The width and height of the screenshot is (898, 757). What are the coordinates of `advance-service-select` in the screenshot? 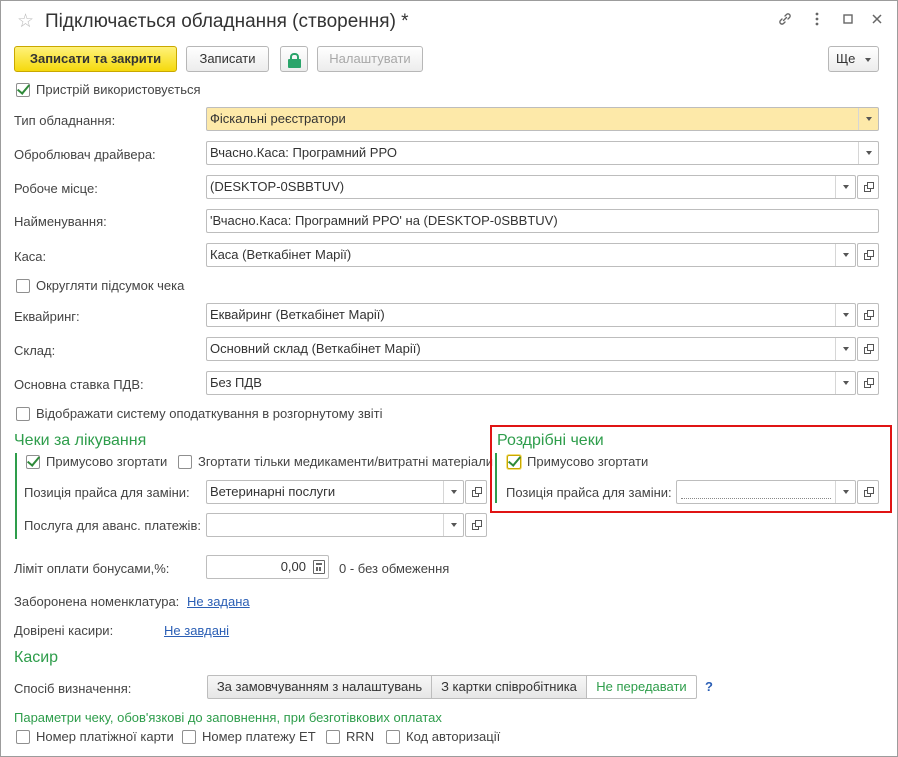 It's located at (335, 525).